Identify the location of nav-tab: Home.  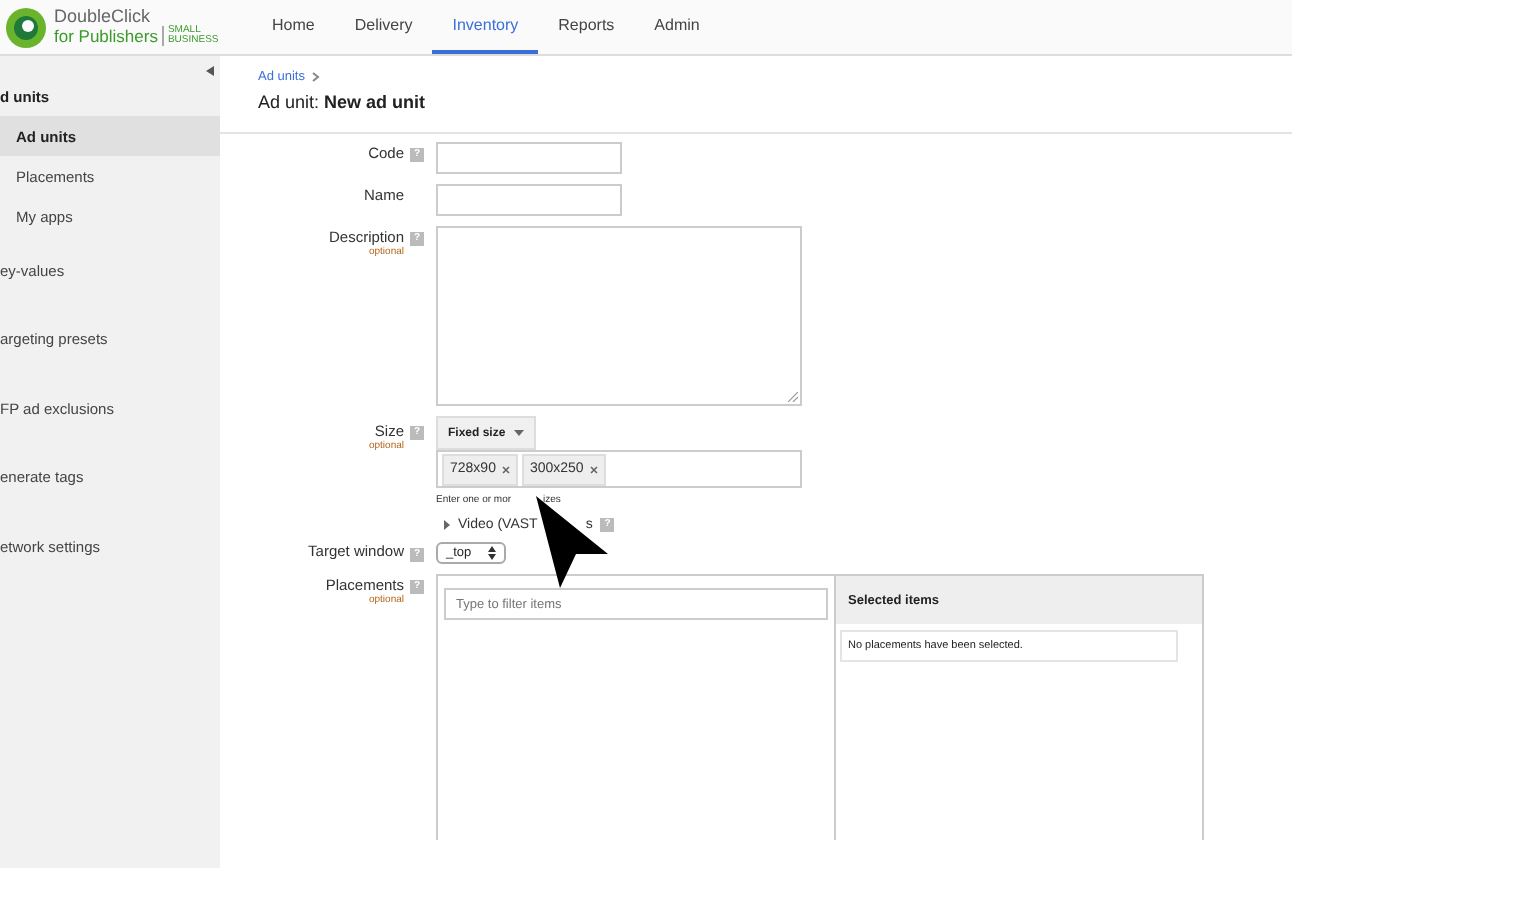
(293, 27).